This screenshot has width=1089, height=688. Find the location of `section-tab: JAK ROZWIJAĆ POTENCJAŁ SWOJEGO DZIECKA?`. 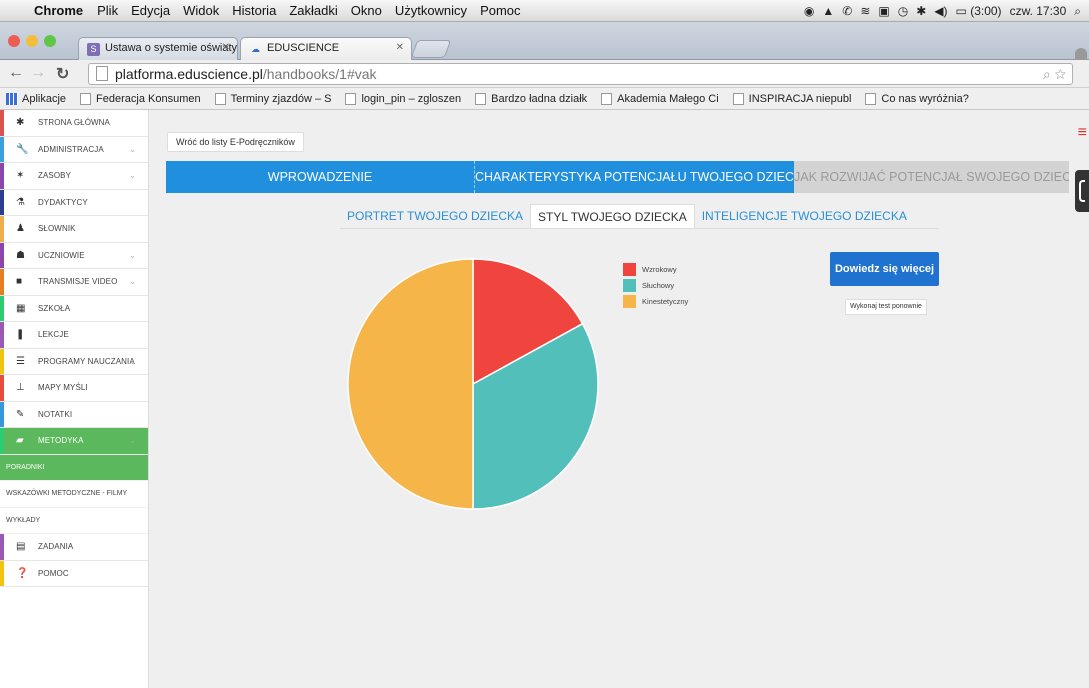

section-tab: JAK ROZWIJAĆ POTENCJAŁ SWOJEGO DZIECKA? is located at coordinates (931, 177).